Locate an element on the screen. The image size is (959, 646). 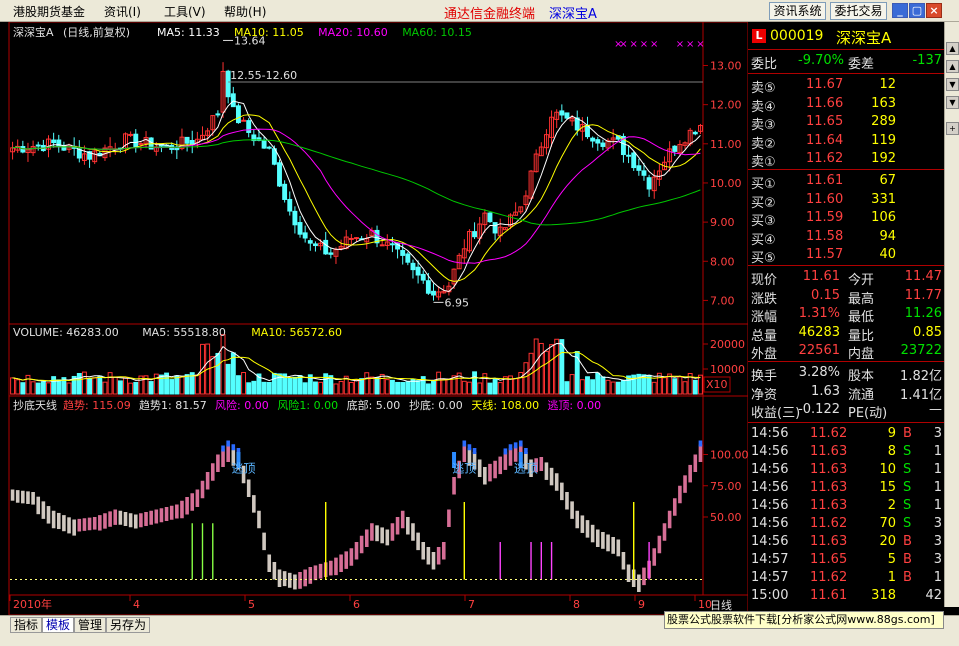
stat-row: 涨幅 1.31% 最低 11.26 is located at coordinates (846, 315).